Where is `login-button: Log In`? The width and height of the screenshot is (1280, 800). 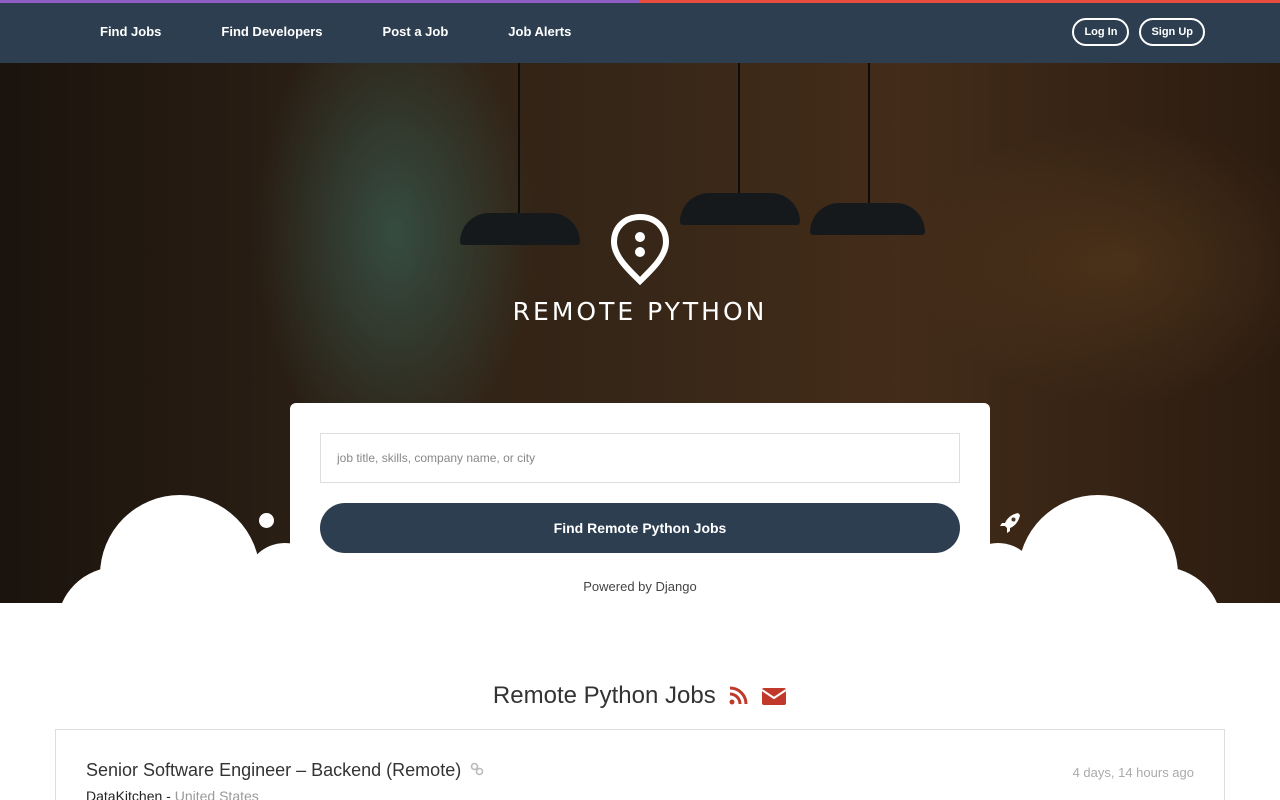
login-button: Log In is located at coordinates (1101, 32).